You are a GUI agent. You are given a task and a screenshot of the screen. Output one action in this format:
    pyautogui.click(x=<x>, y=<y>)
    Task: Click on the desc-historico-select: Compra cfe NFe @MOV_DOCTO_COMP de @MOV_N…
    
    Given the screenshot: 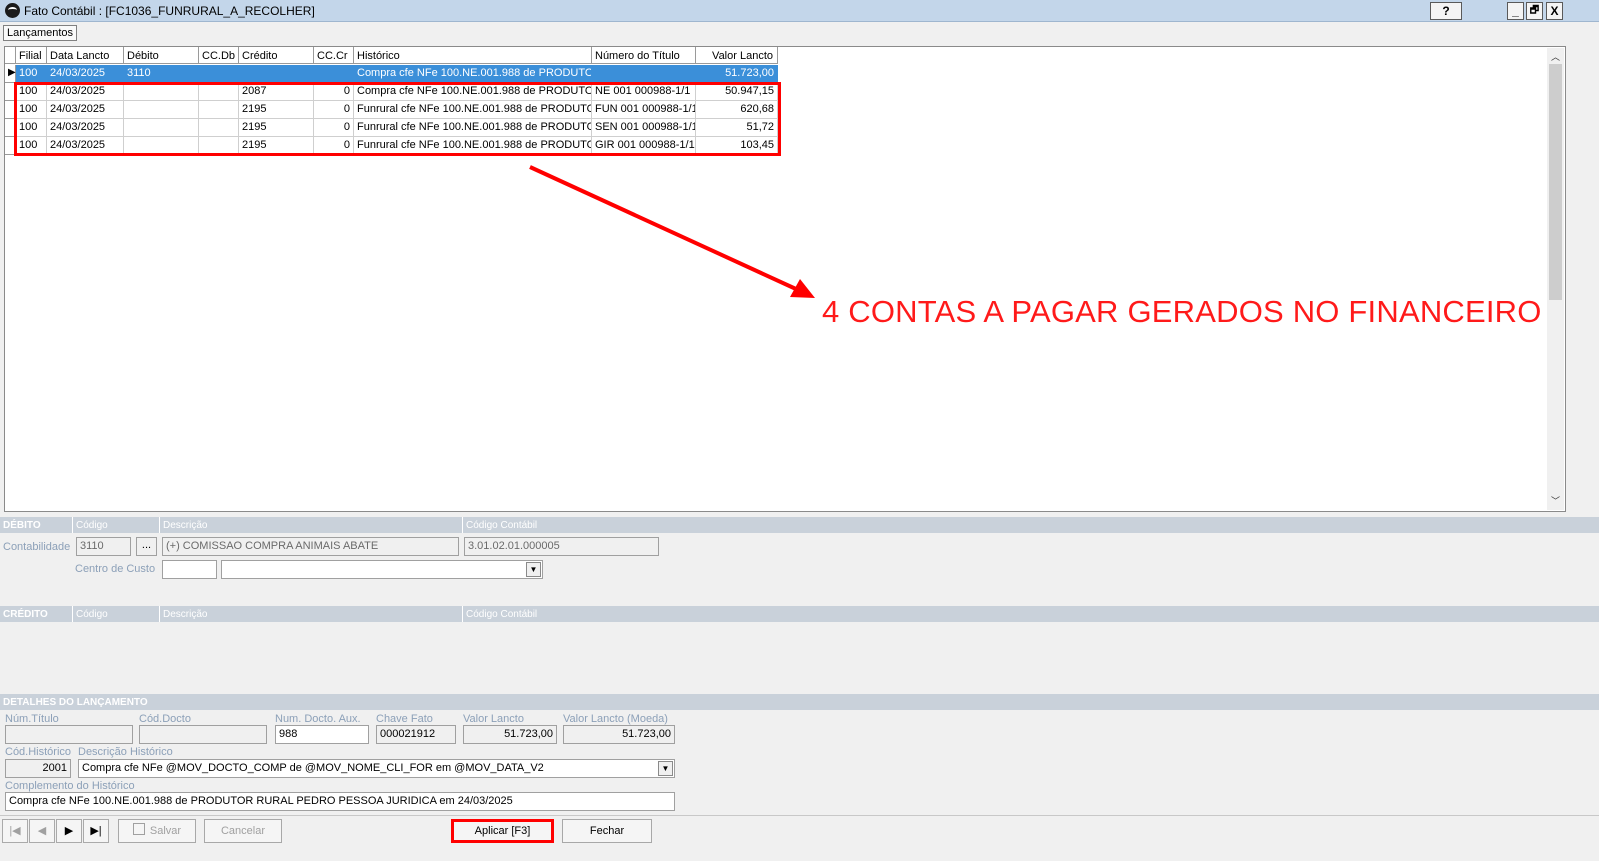 What is the action you would take?
    pyautogui.click(x=376, y=768)
    